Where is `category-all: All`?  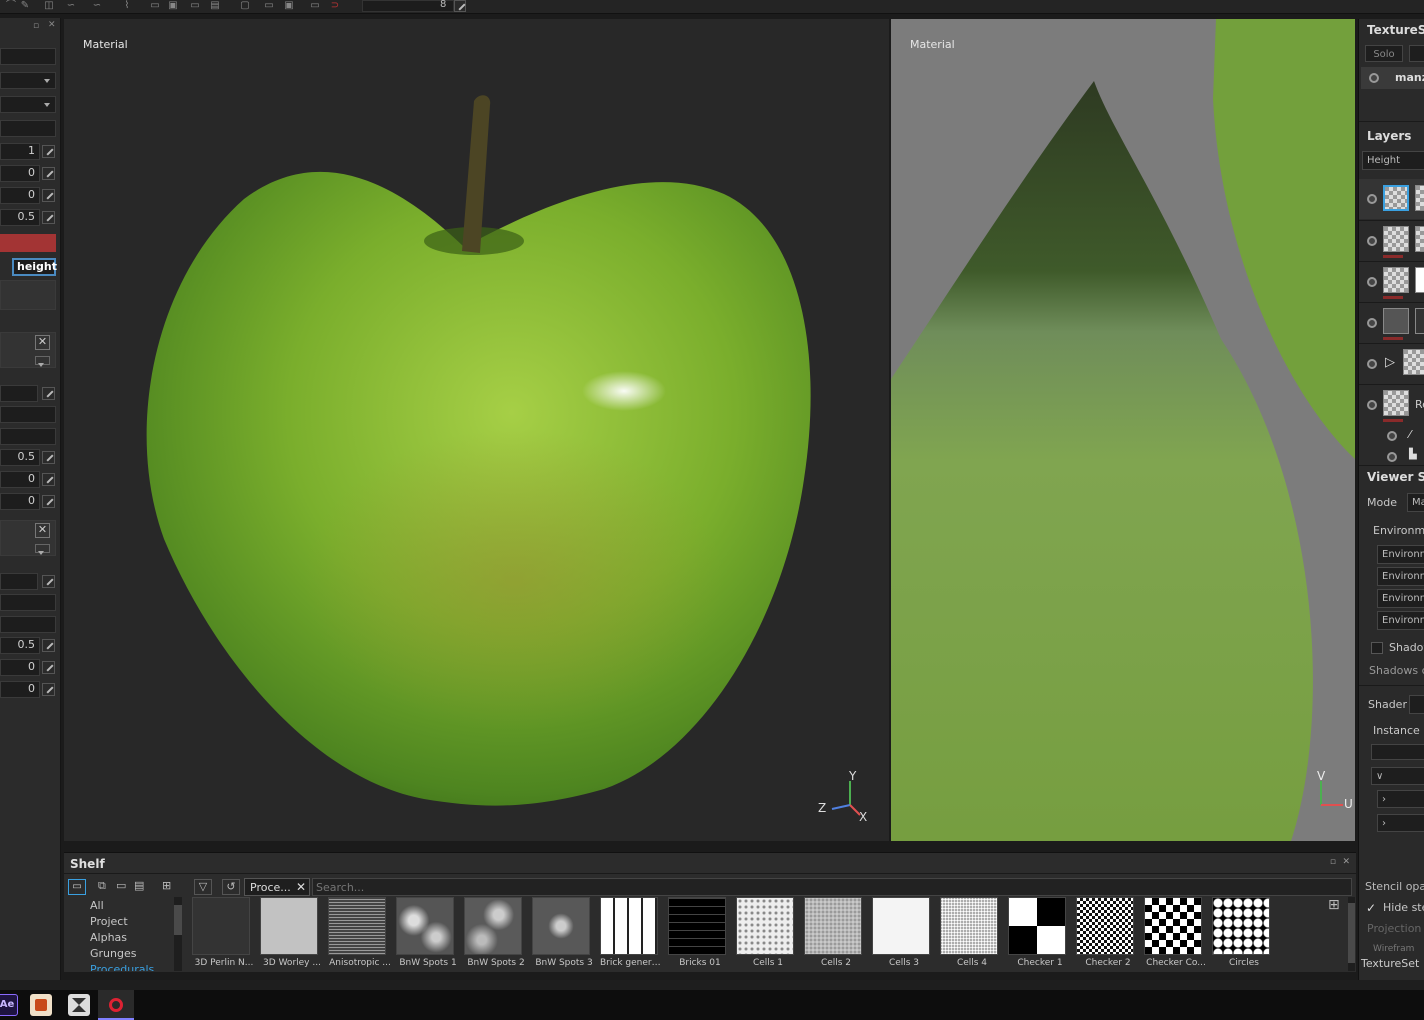
category-all: All is located at coordinates (97, 905).